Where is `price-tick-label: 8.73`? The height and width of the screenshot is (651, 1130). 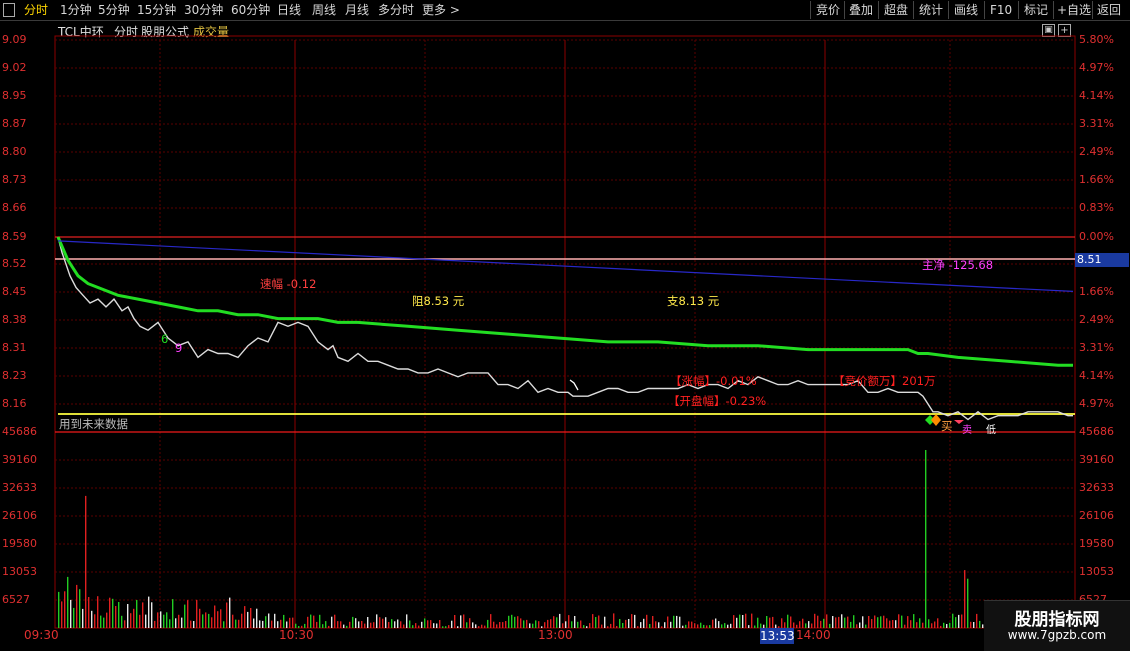 price-tick-label: 8.73 is located at coordinates (14, 179).